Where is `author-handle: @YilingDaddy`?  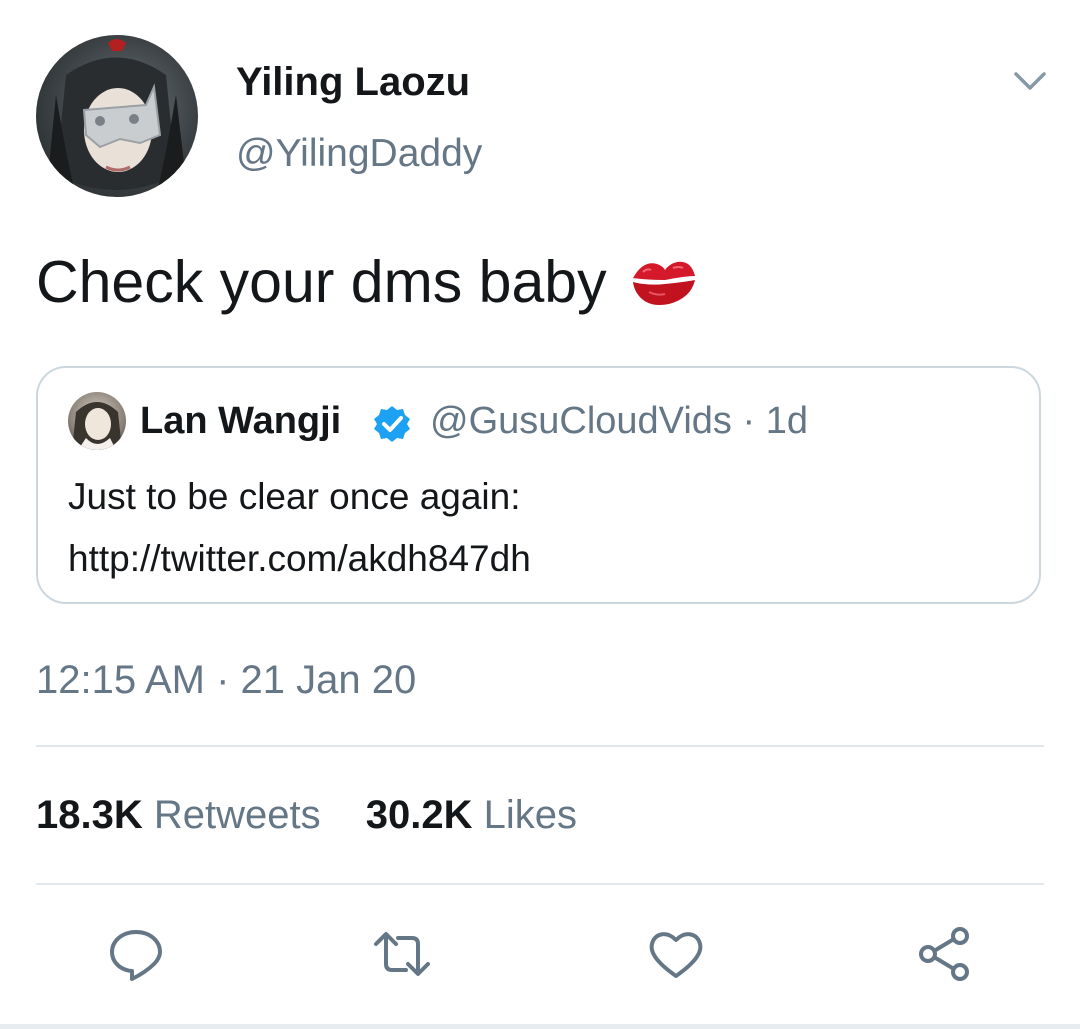 author-handle: @YilingDaddy is located at coordinates (359, 154).